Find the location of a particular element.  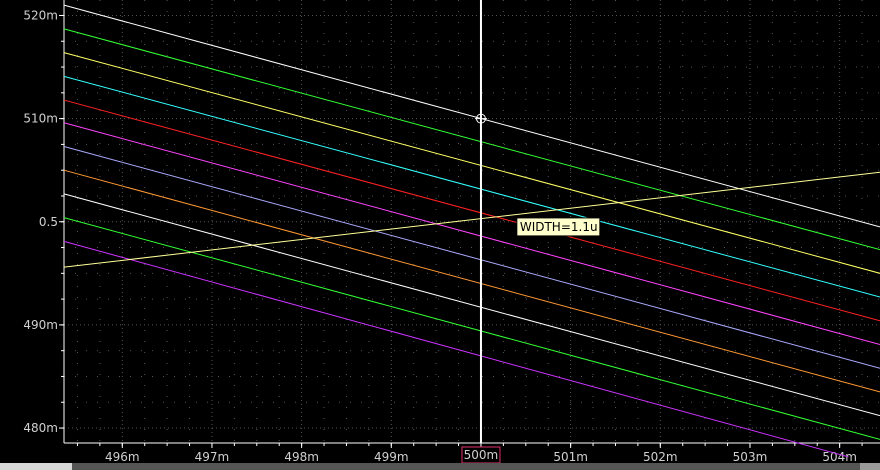

y-tick-label: 520m is located at coordinates (40, 15).